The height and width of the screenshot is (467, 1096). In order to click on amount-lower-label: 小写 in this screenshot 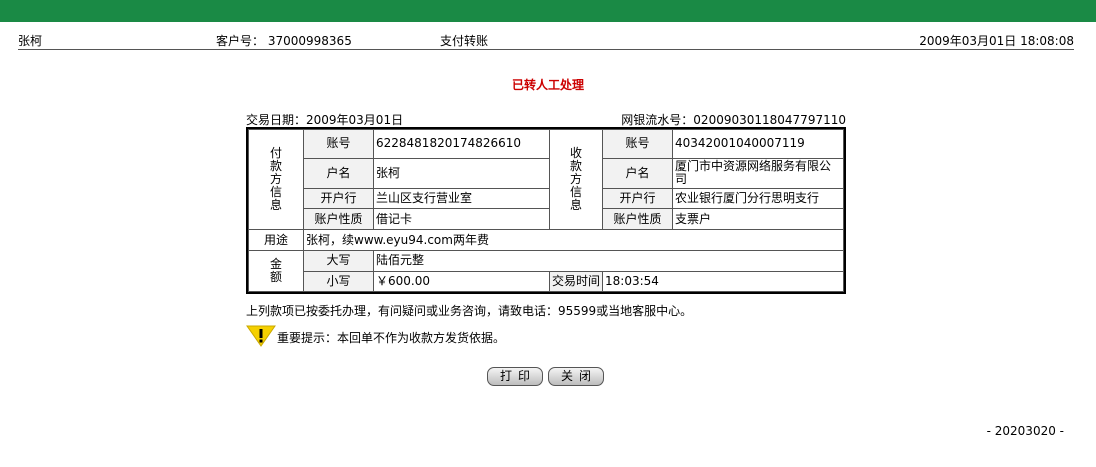, I will do `click(338, 281)`.